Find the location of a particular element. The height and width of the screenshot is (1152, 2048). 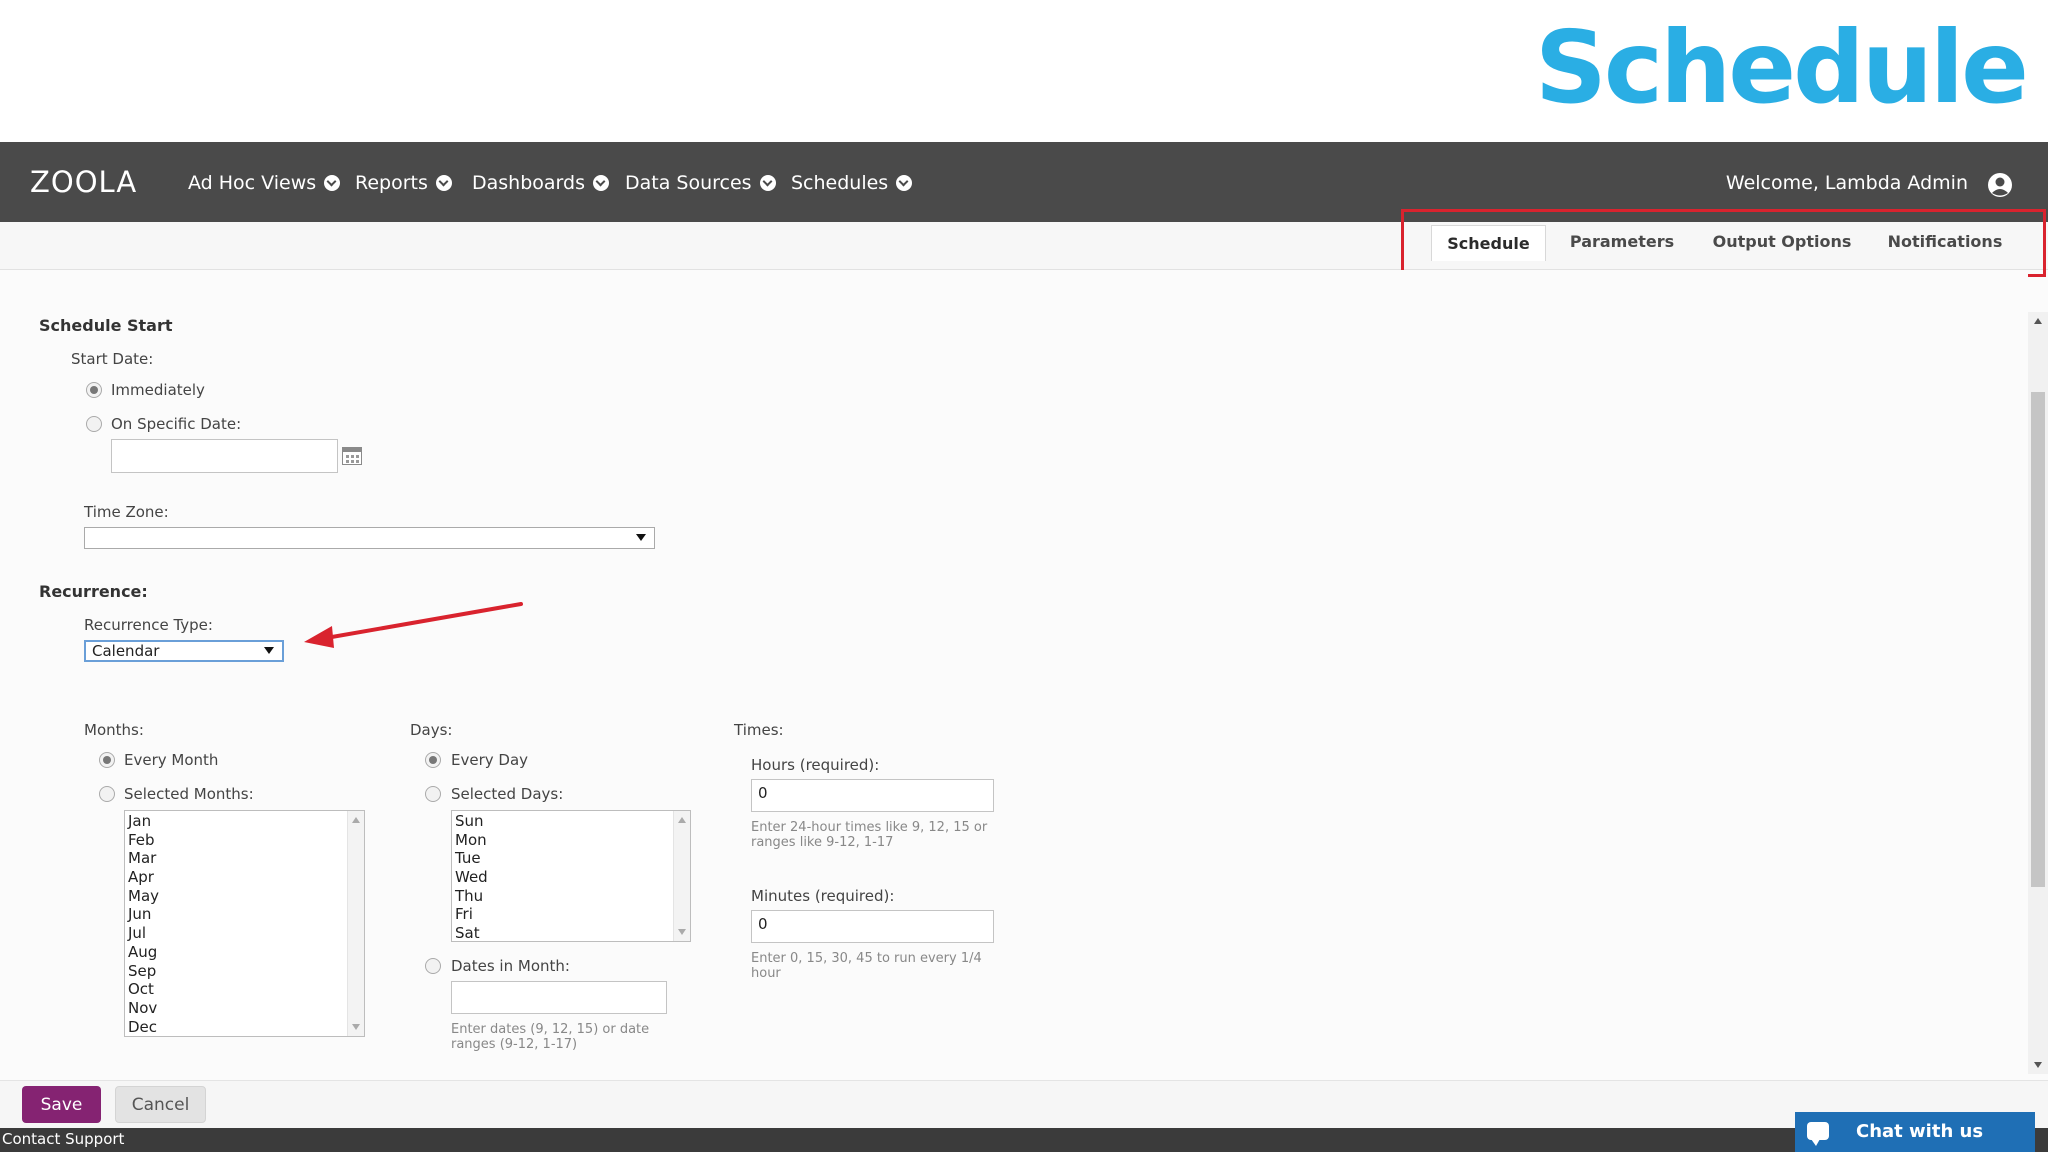

dates-in-month-input is located at coordinates (559, 997).